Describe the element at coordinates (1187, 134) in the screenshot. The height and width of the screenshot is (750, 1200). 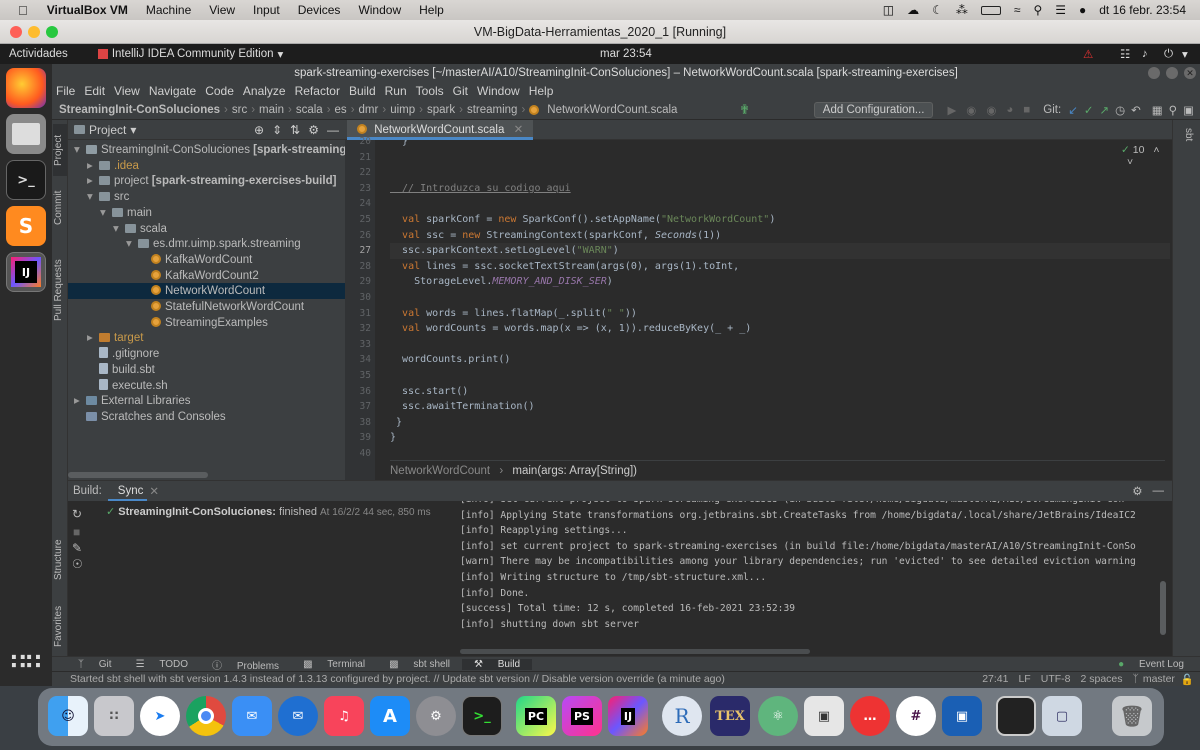
I see `tab-sbt: sbt` at that location.